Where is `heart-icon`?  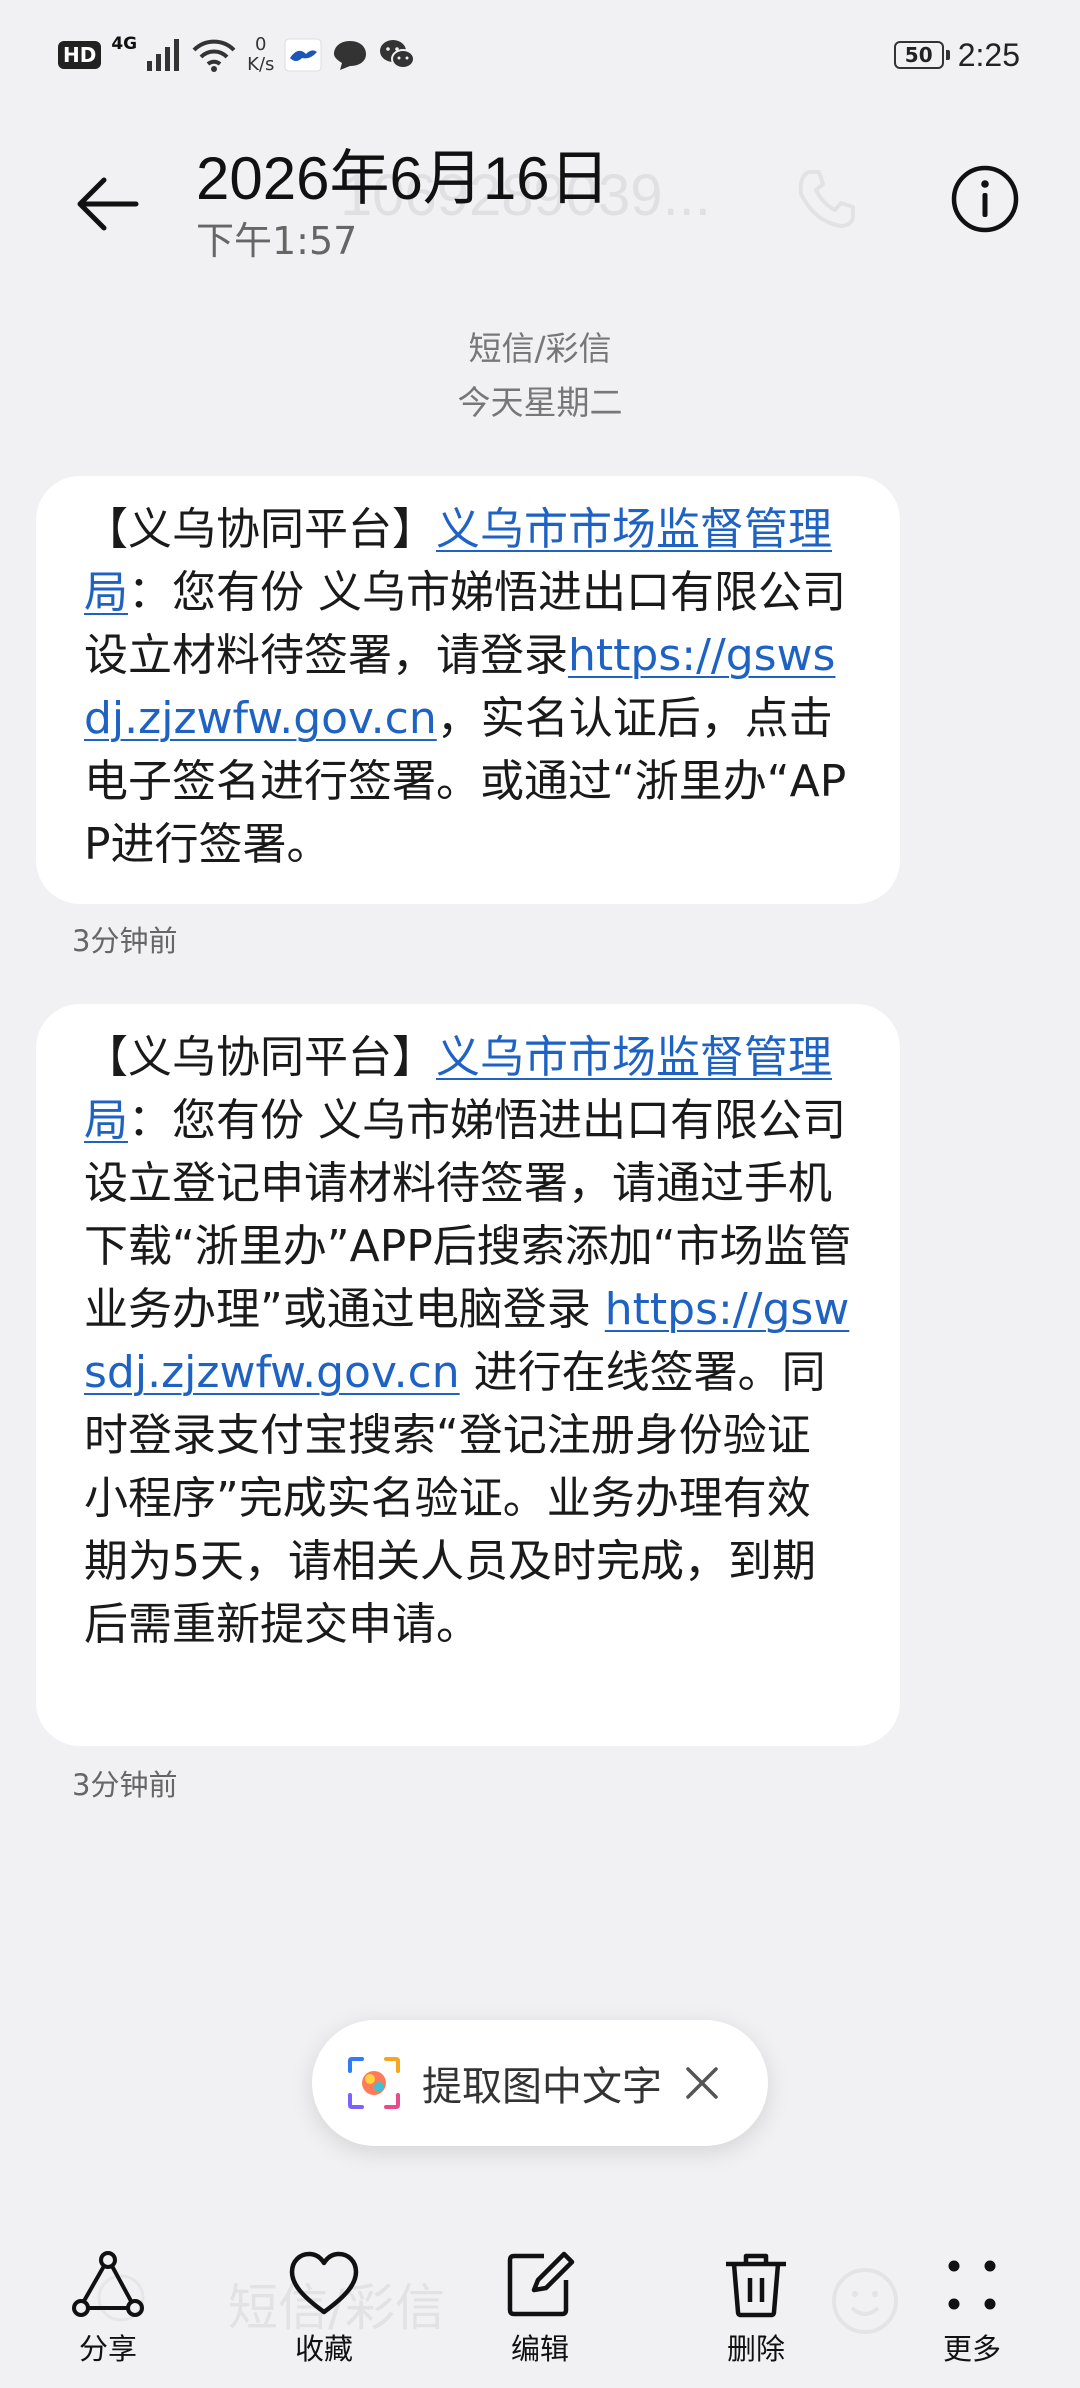 heart-icon is located at coordinates (324, 2283).